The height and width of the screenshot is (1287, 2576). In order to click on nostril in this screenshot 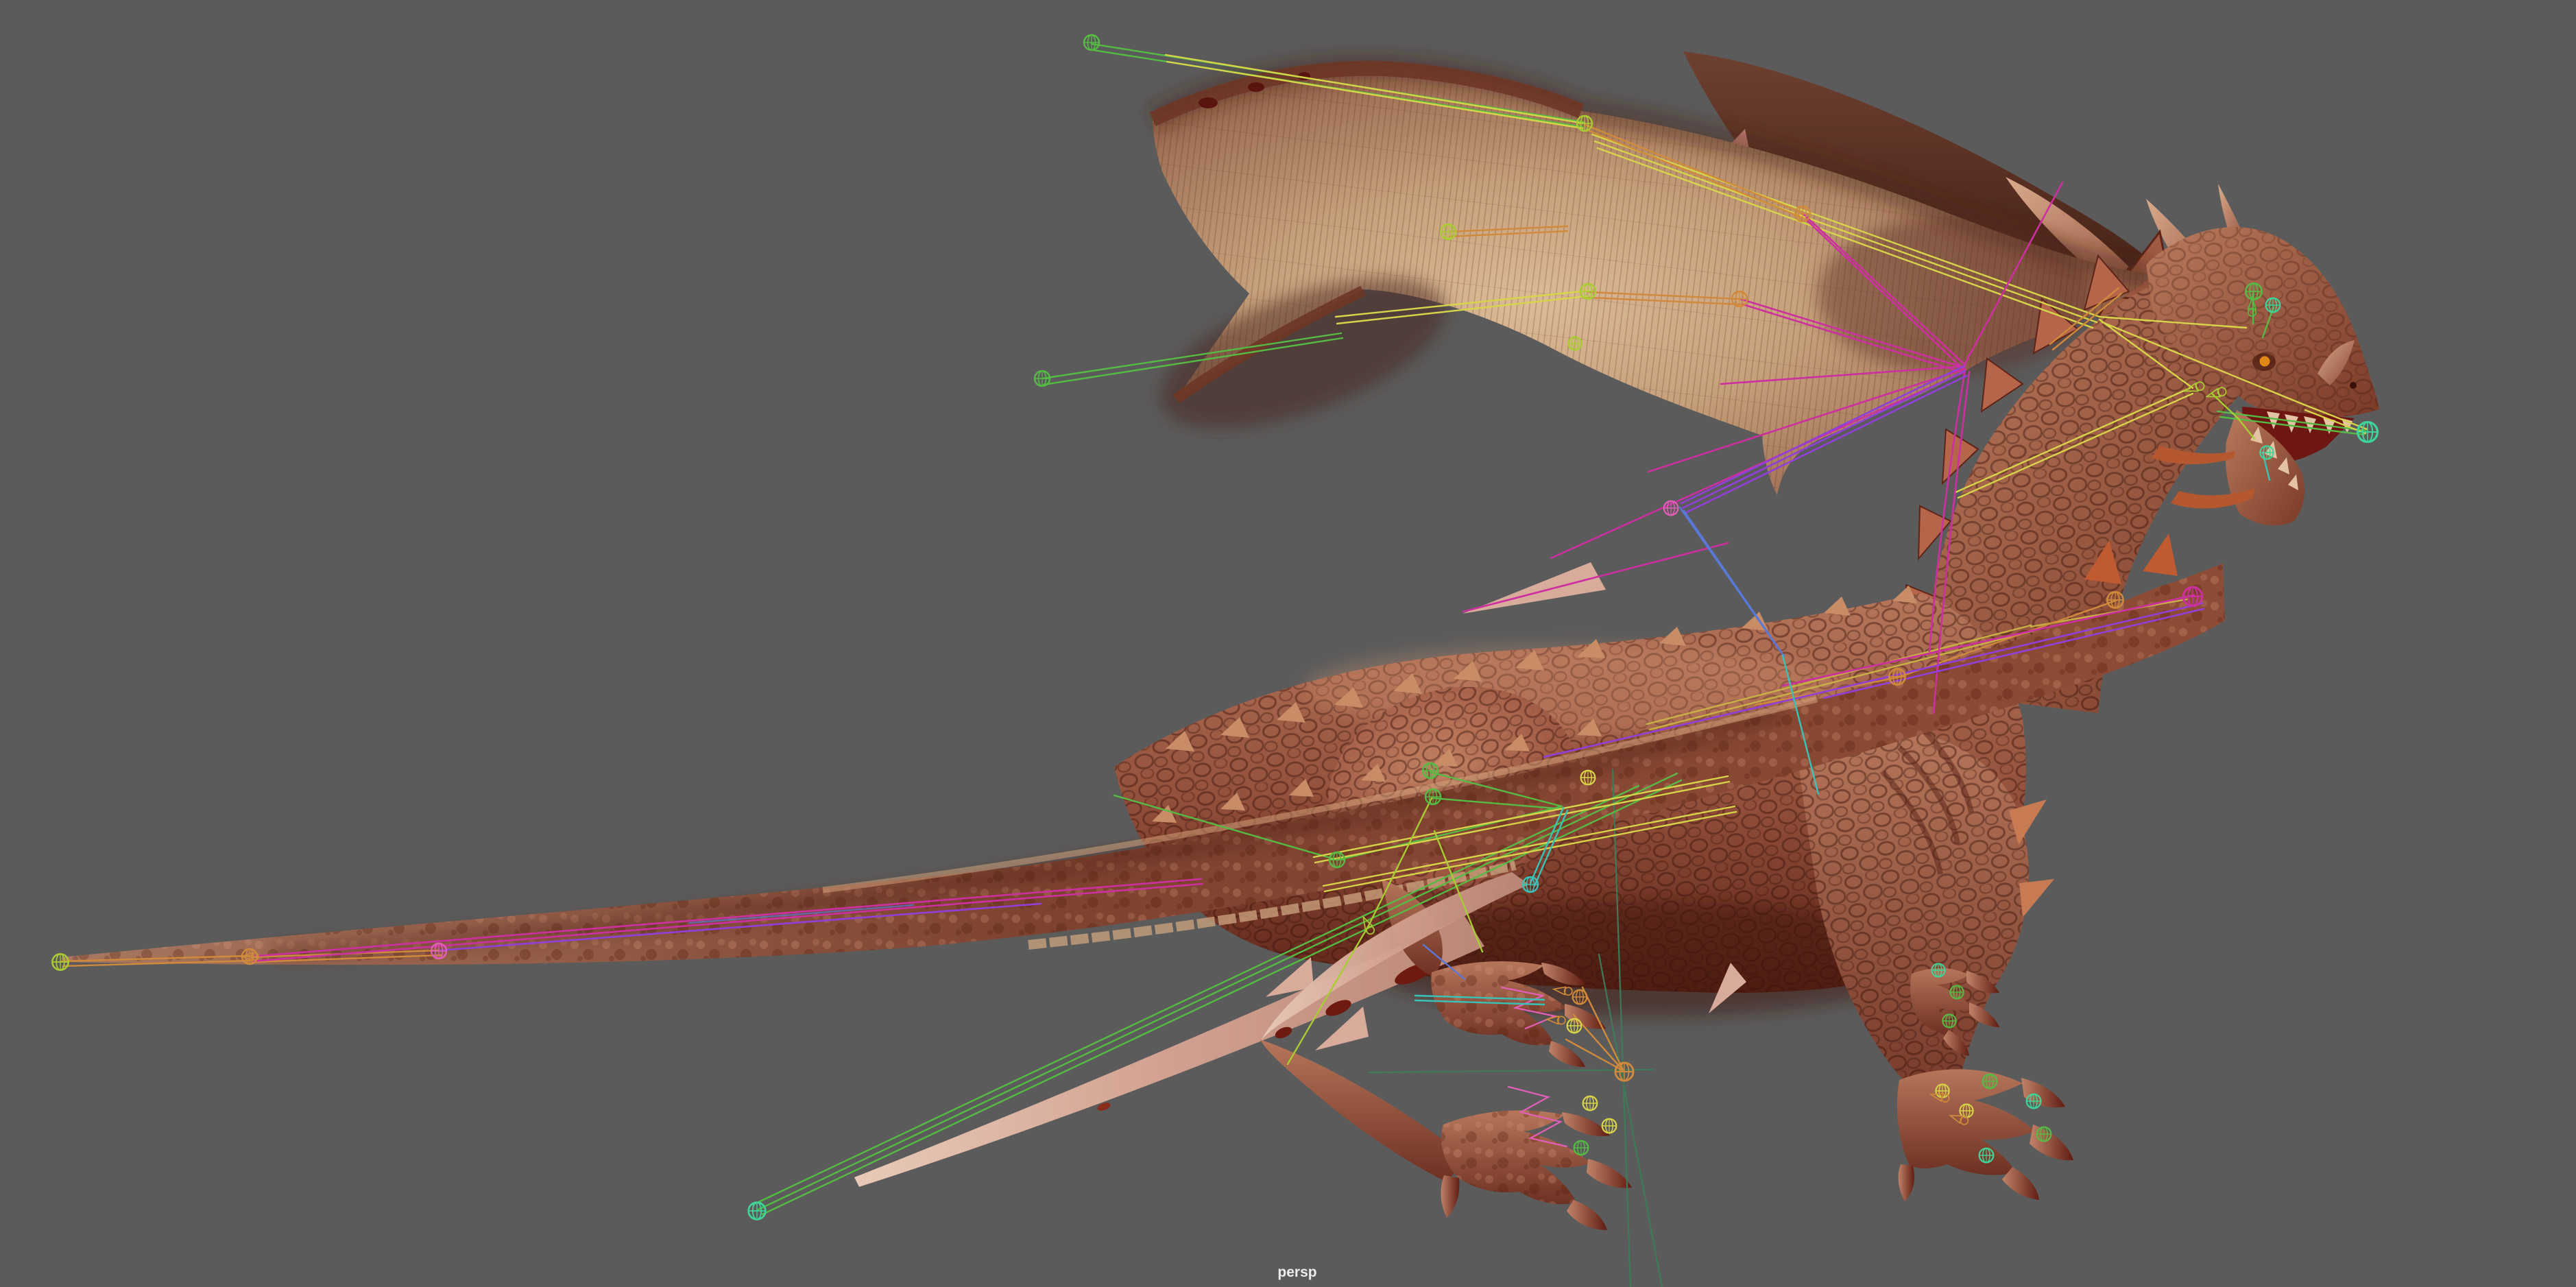, I will do `click(2354, 385)`.